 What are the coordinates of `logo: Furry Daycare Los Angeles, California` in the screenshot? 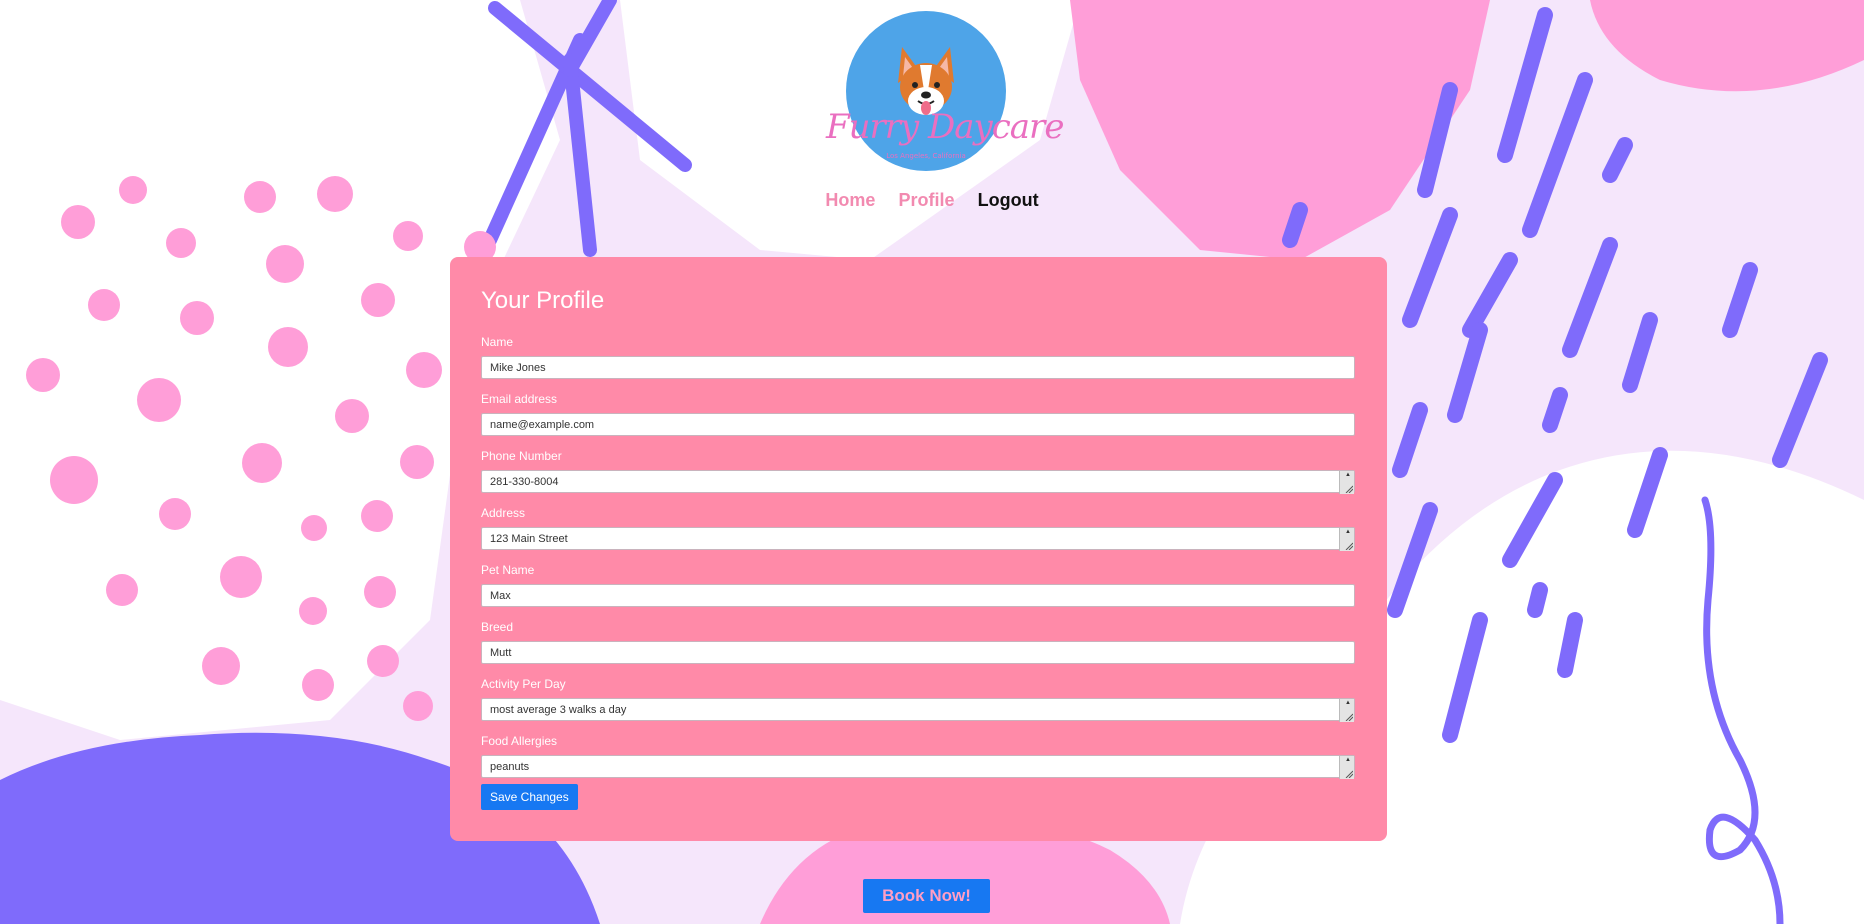 It's located at (945, 91).